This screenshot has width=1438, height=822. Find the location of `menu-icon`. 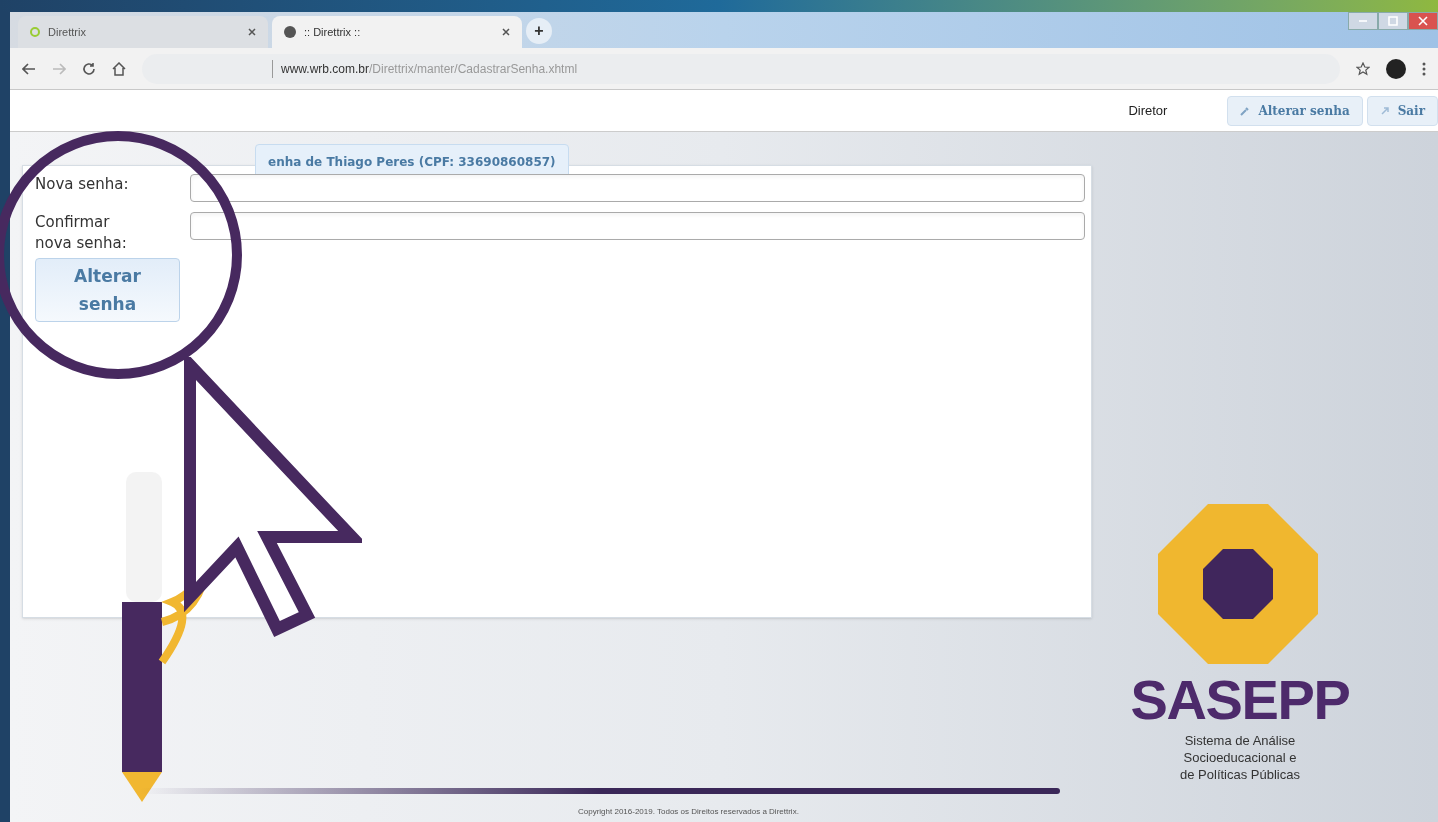

menu-icon is located at coordinates (1424, 68).